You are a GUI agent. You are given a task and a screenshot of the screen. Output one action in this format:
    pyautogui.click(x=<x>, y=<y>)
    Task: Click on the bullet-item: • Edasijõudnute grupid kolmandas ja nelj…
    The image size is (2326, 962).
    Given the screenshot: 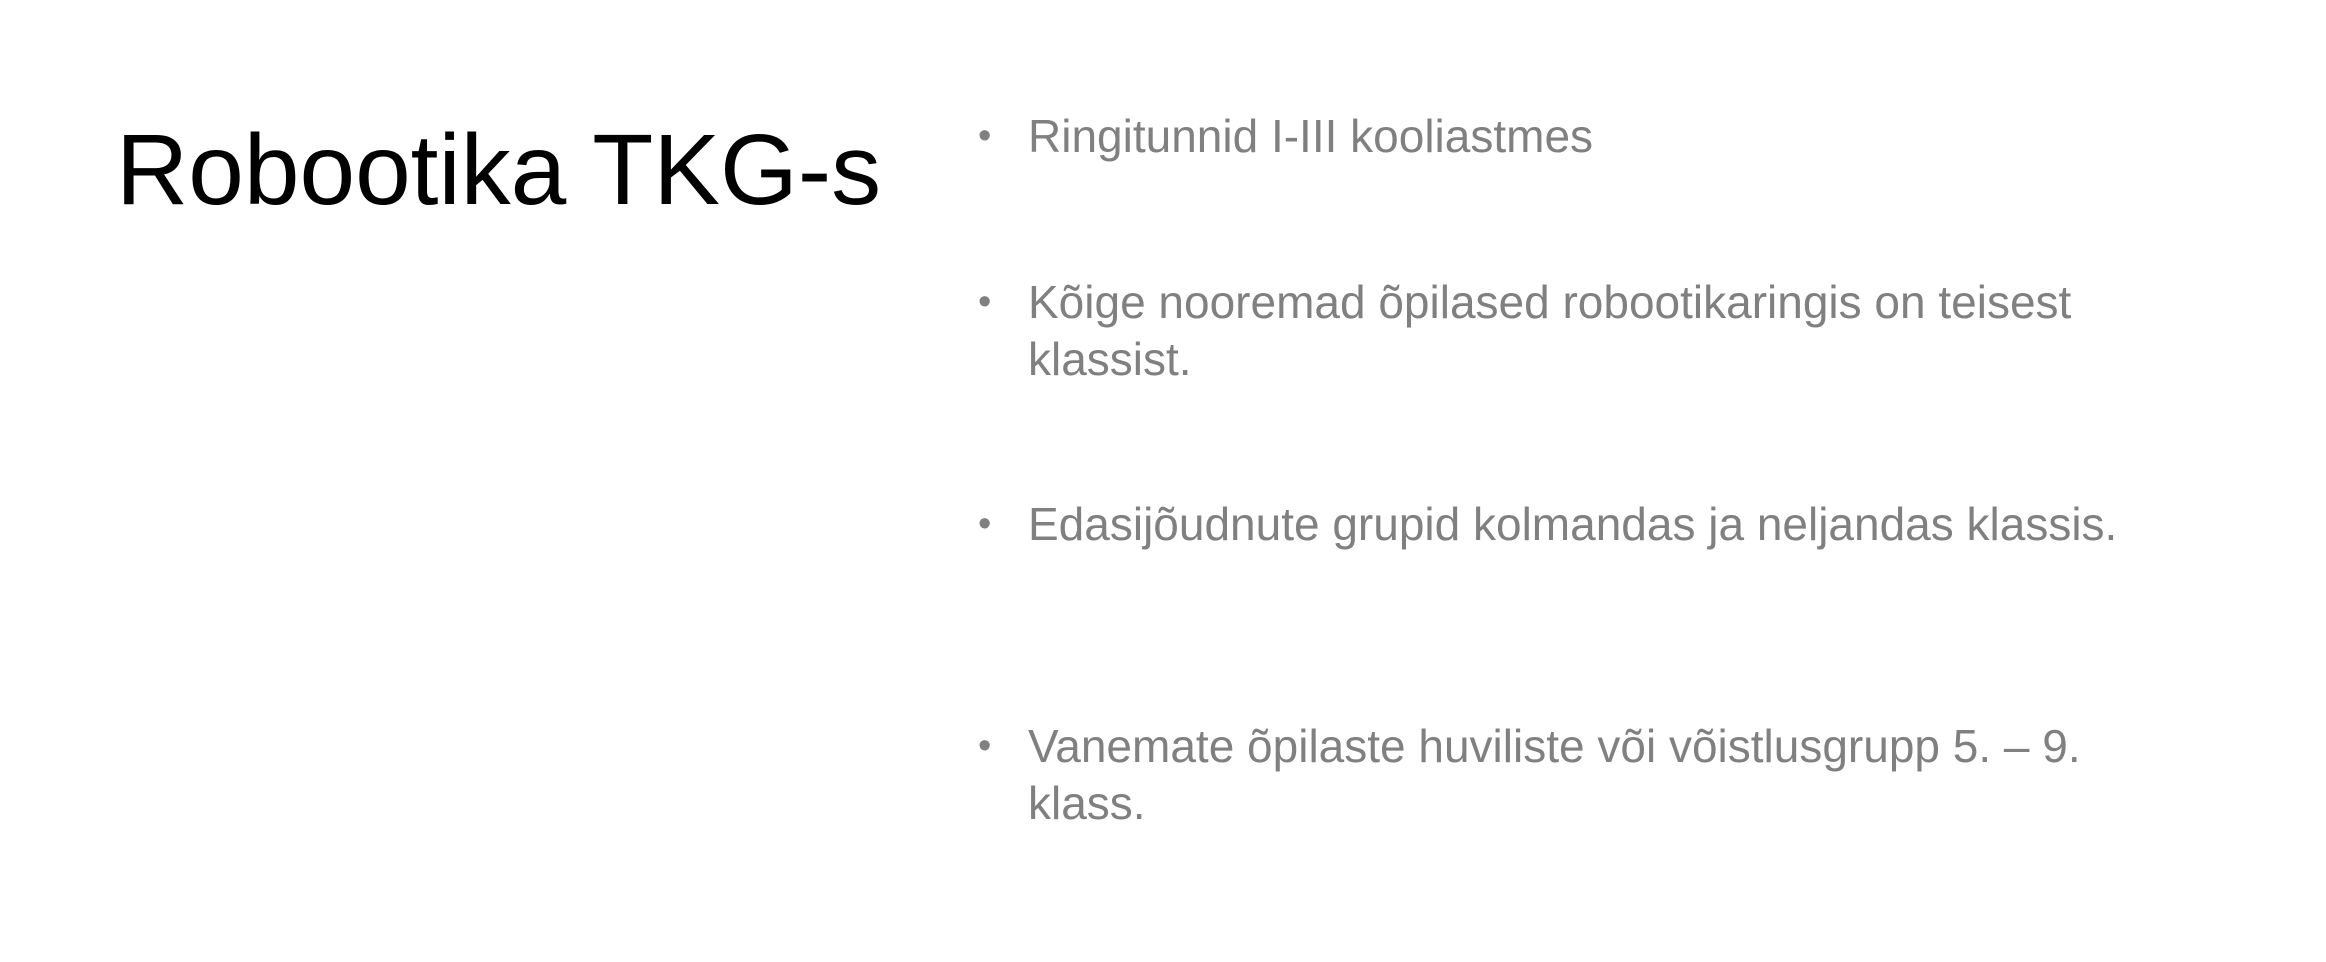 What is the action you would take?
    pyautogui.click(x=1568, y=524)
    